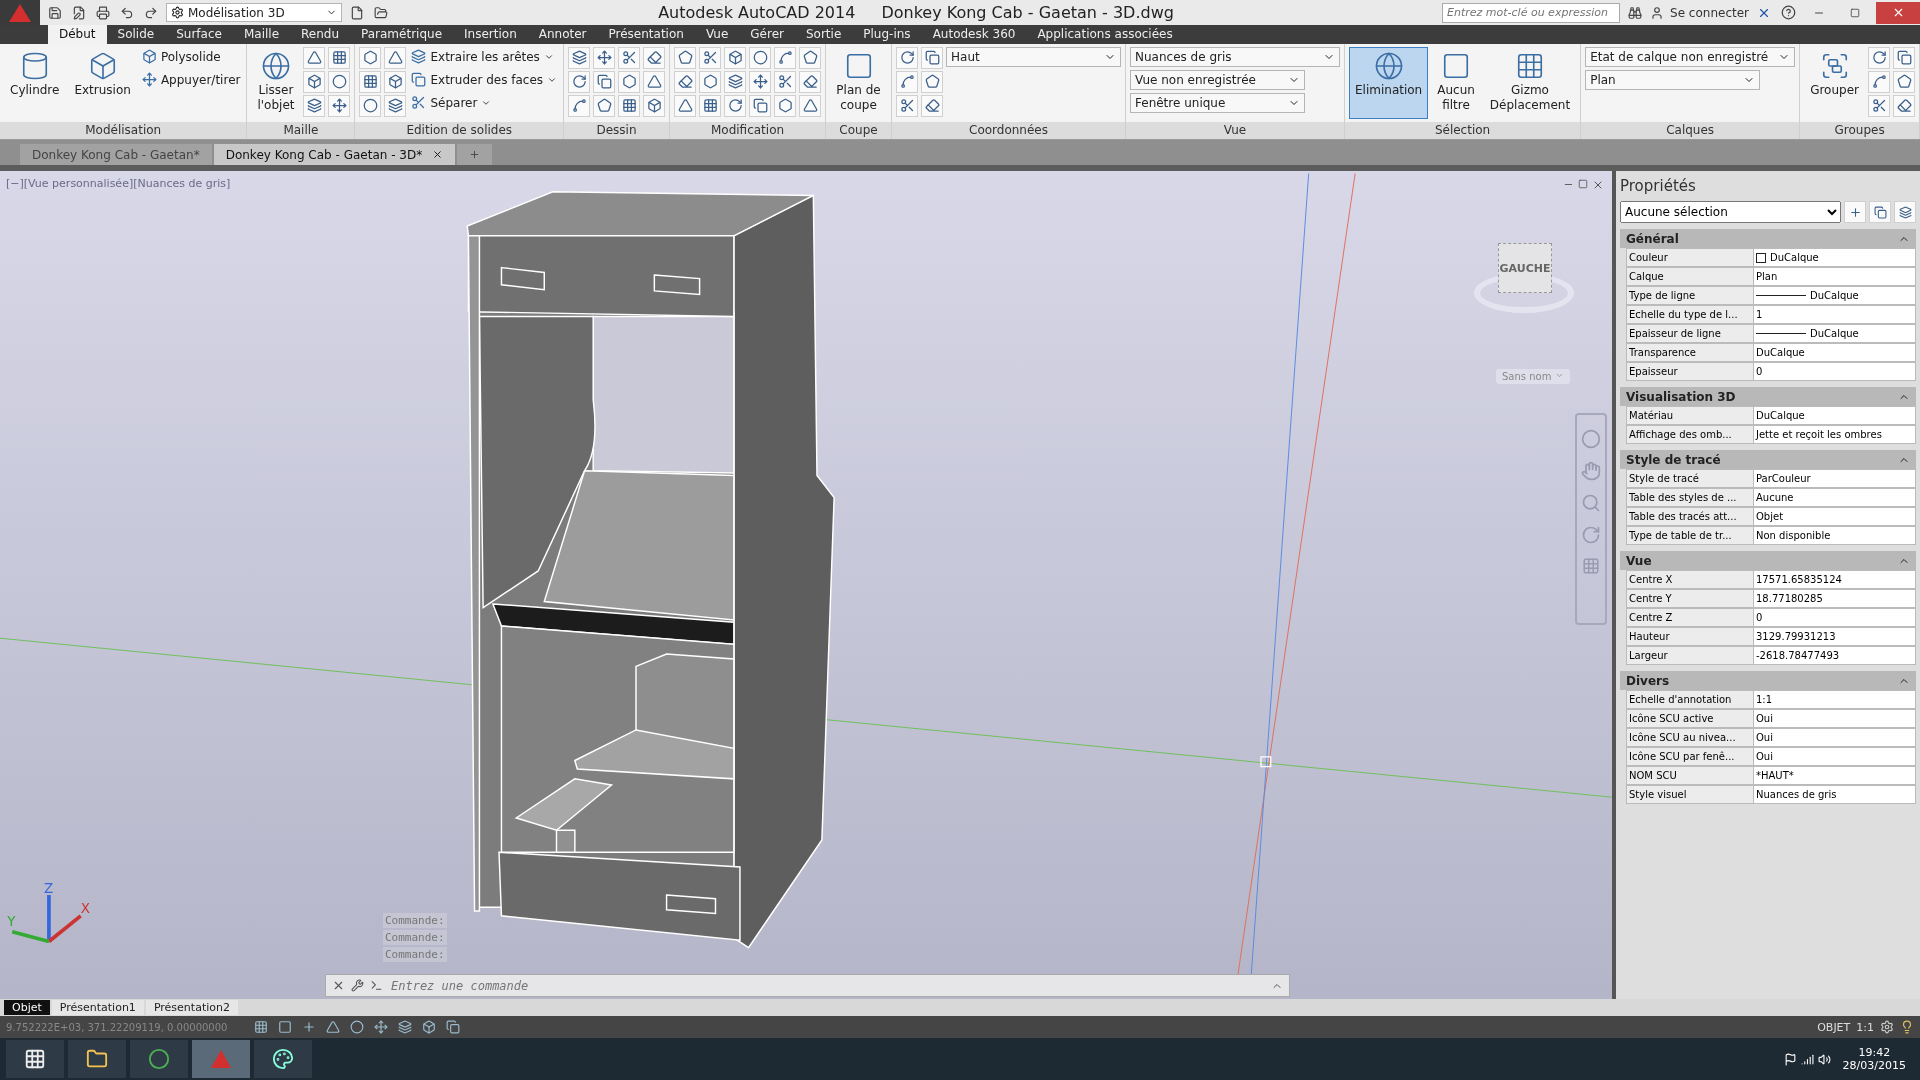  What do you see at coordinates (887, 34) in the screenshot?
I see `ribbon-tab: Plug-ins` at bounding box center [887, 34].